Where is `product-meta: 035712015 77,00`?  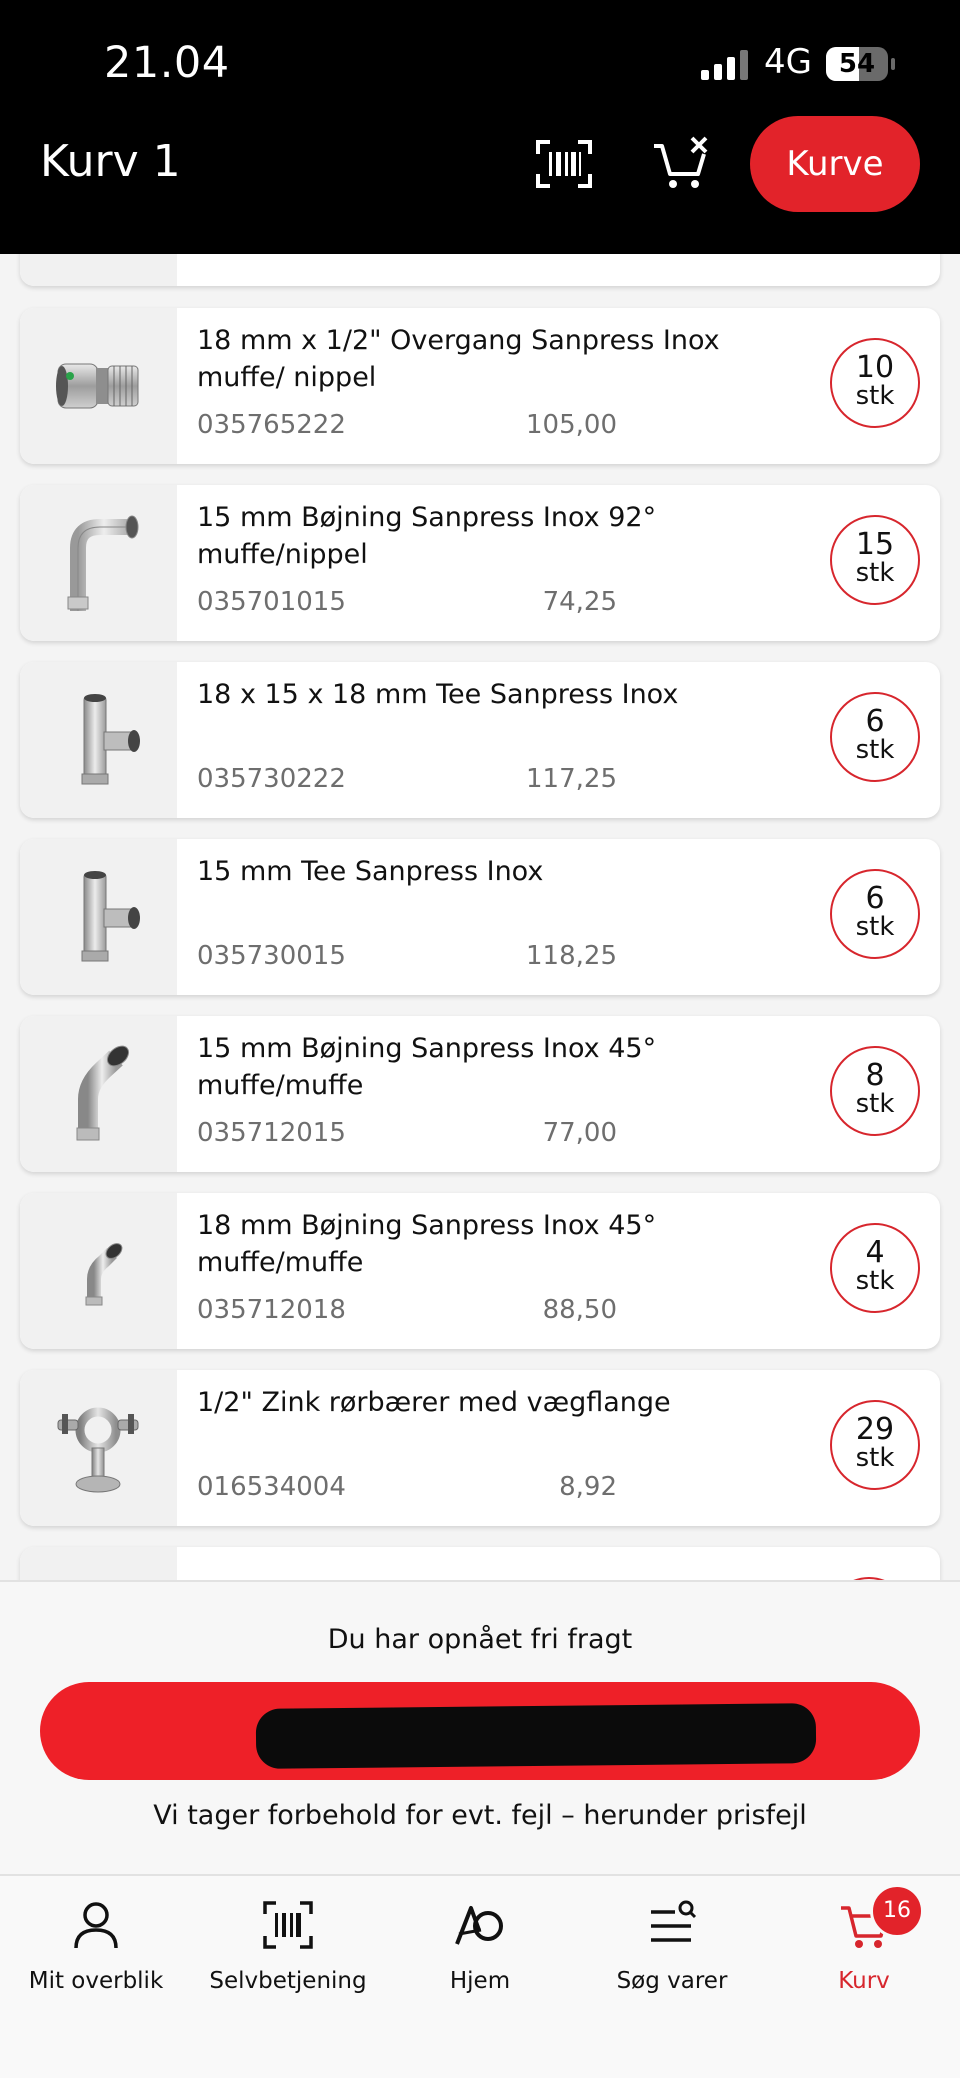
product-meta: 035712015 77,00 is located at coordinates (407, 1136).